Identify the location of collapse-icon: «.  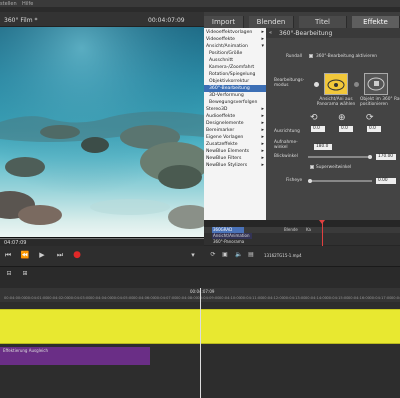
(270, 33).